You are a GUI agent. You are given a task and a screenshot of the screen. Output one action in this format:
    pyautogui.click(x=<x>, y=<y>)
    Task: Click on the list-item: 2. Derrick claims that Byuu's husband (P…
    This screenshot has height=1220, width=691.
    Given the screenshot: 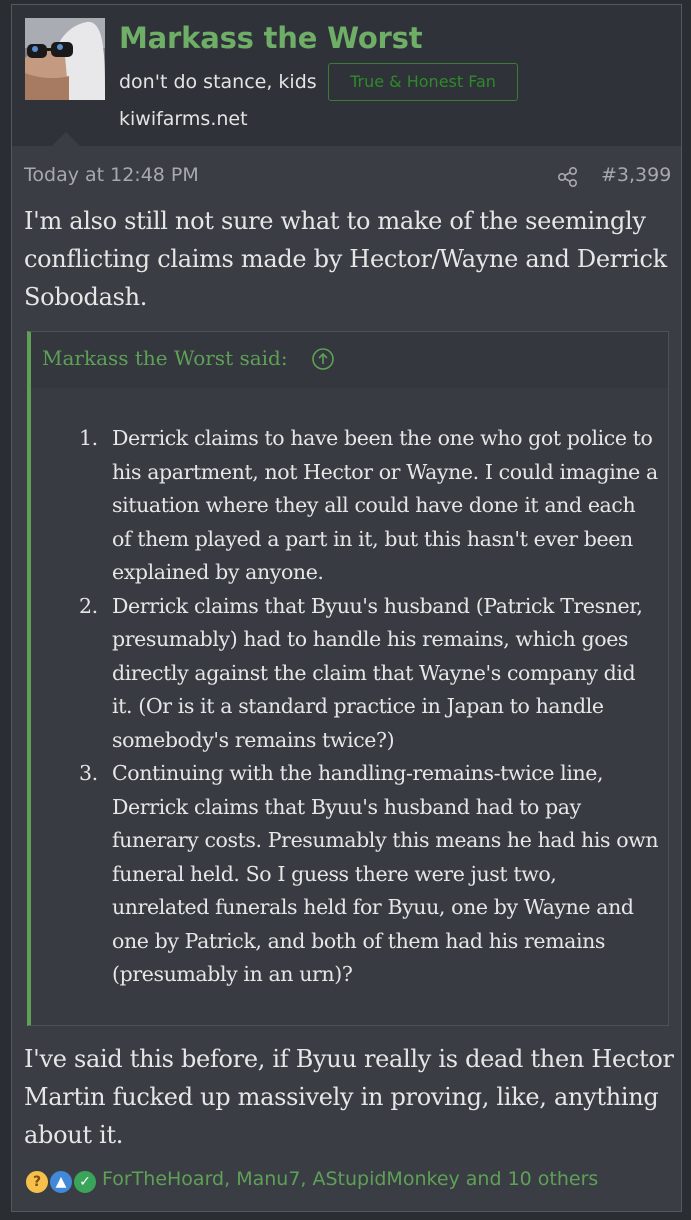 What is the action you would take?
    pyautogui.click(x=369, y=674)
    